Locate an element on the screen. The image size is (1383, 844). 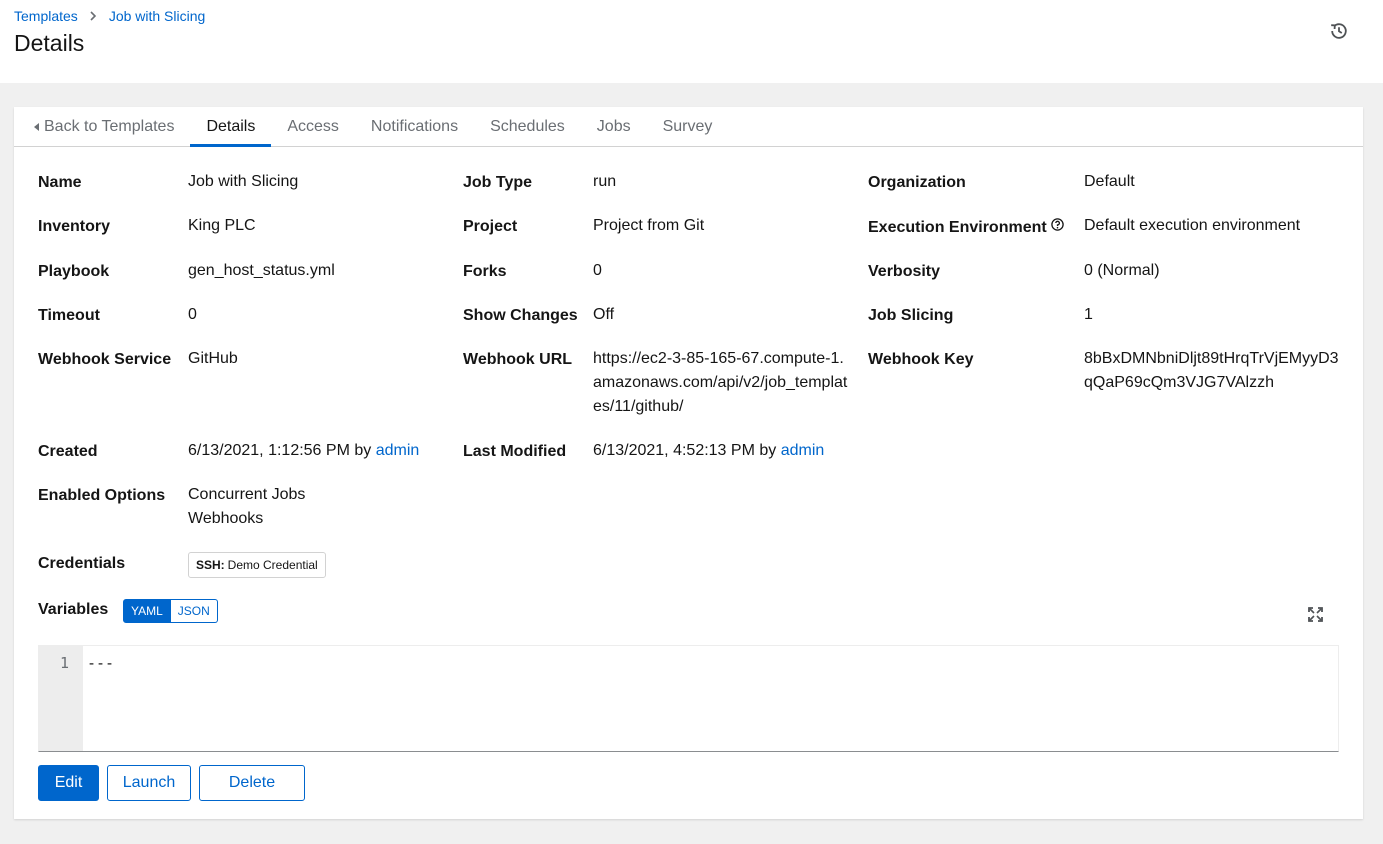
page-header: Templates Job with Slicing Details is located at coordinates (691, 41).